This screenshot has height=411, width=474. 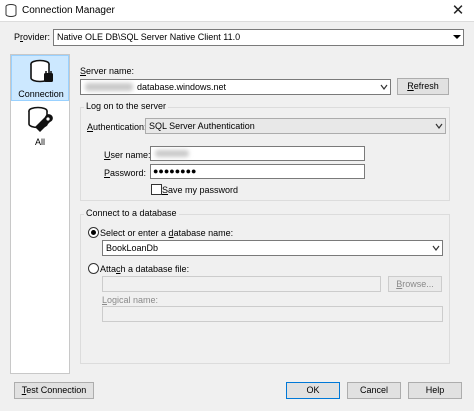 What do you see at coordinates (40, 119) in the screenshot?
I see `tools-icon` at bounding box center [40, 119].